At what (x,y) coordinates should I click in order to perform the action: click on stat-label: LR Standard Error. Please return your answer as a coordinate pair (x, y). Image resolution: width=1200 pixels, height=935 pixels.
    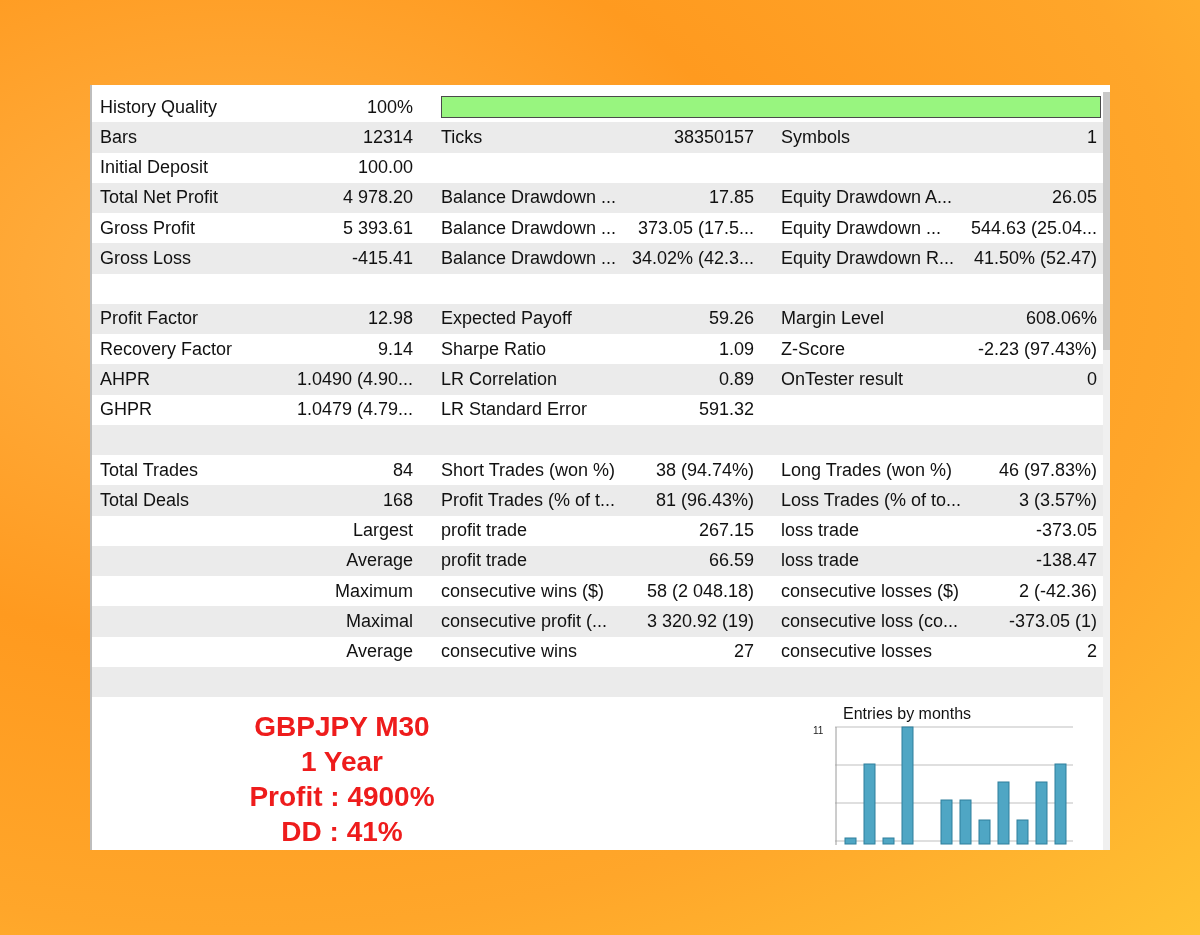
    Looking at the image, I should click on (515, 410).